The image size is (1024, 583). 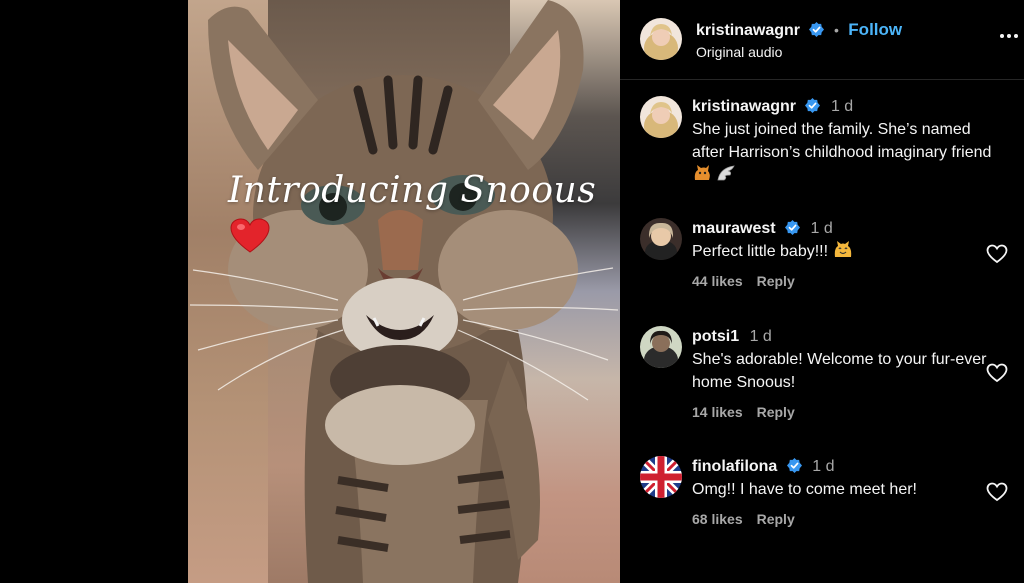 I want to click on comment-username: maurawest, so click(x=734, y=228).